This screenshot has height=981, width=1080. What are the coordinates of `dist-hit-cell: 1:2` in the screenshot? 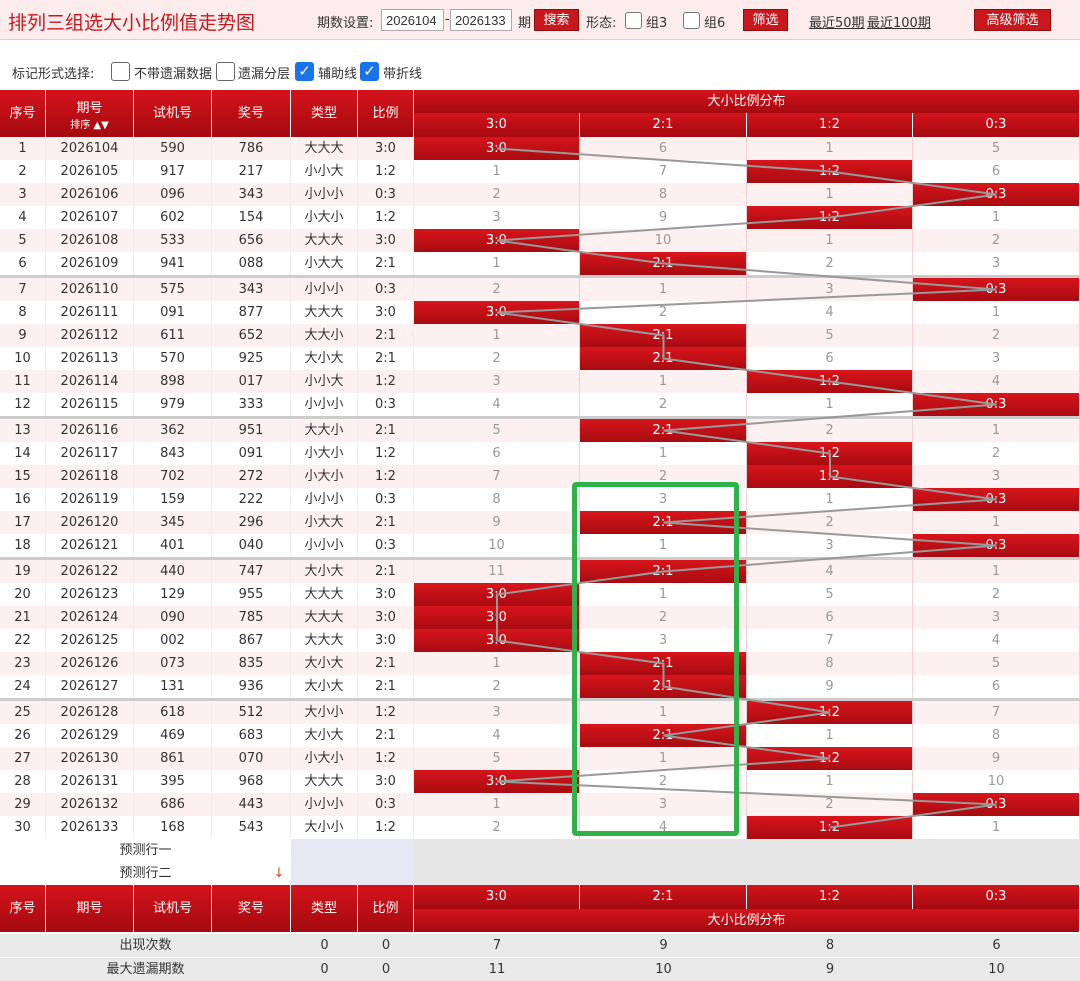 It's located at (830, 758).